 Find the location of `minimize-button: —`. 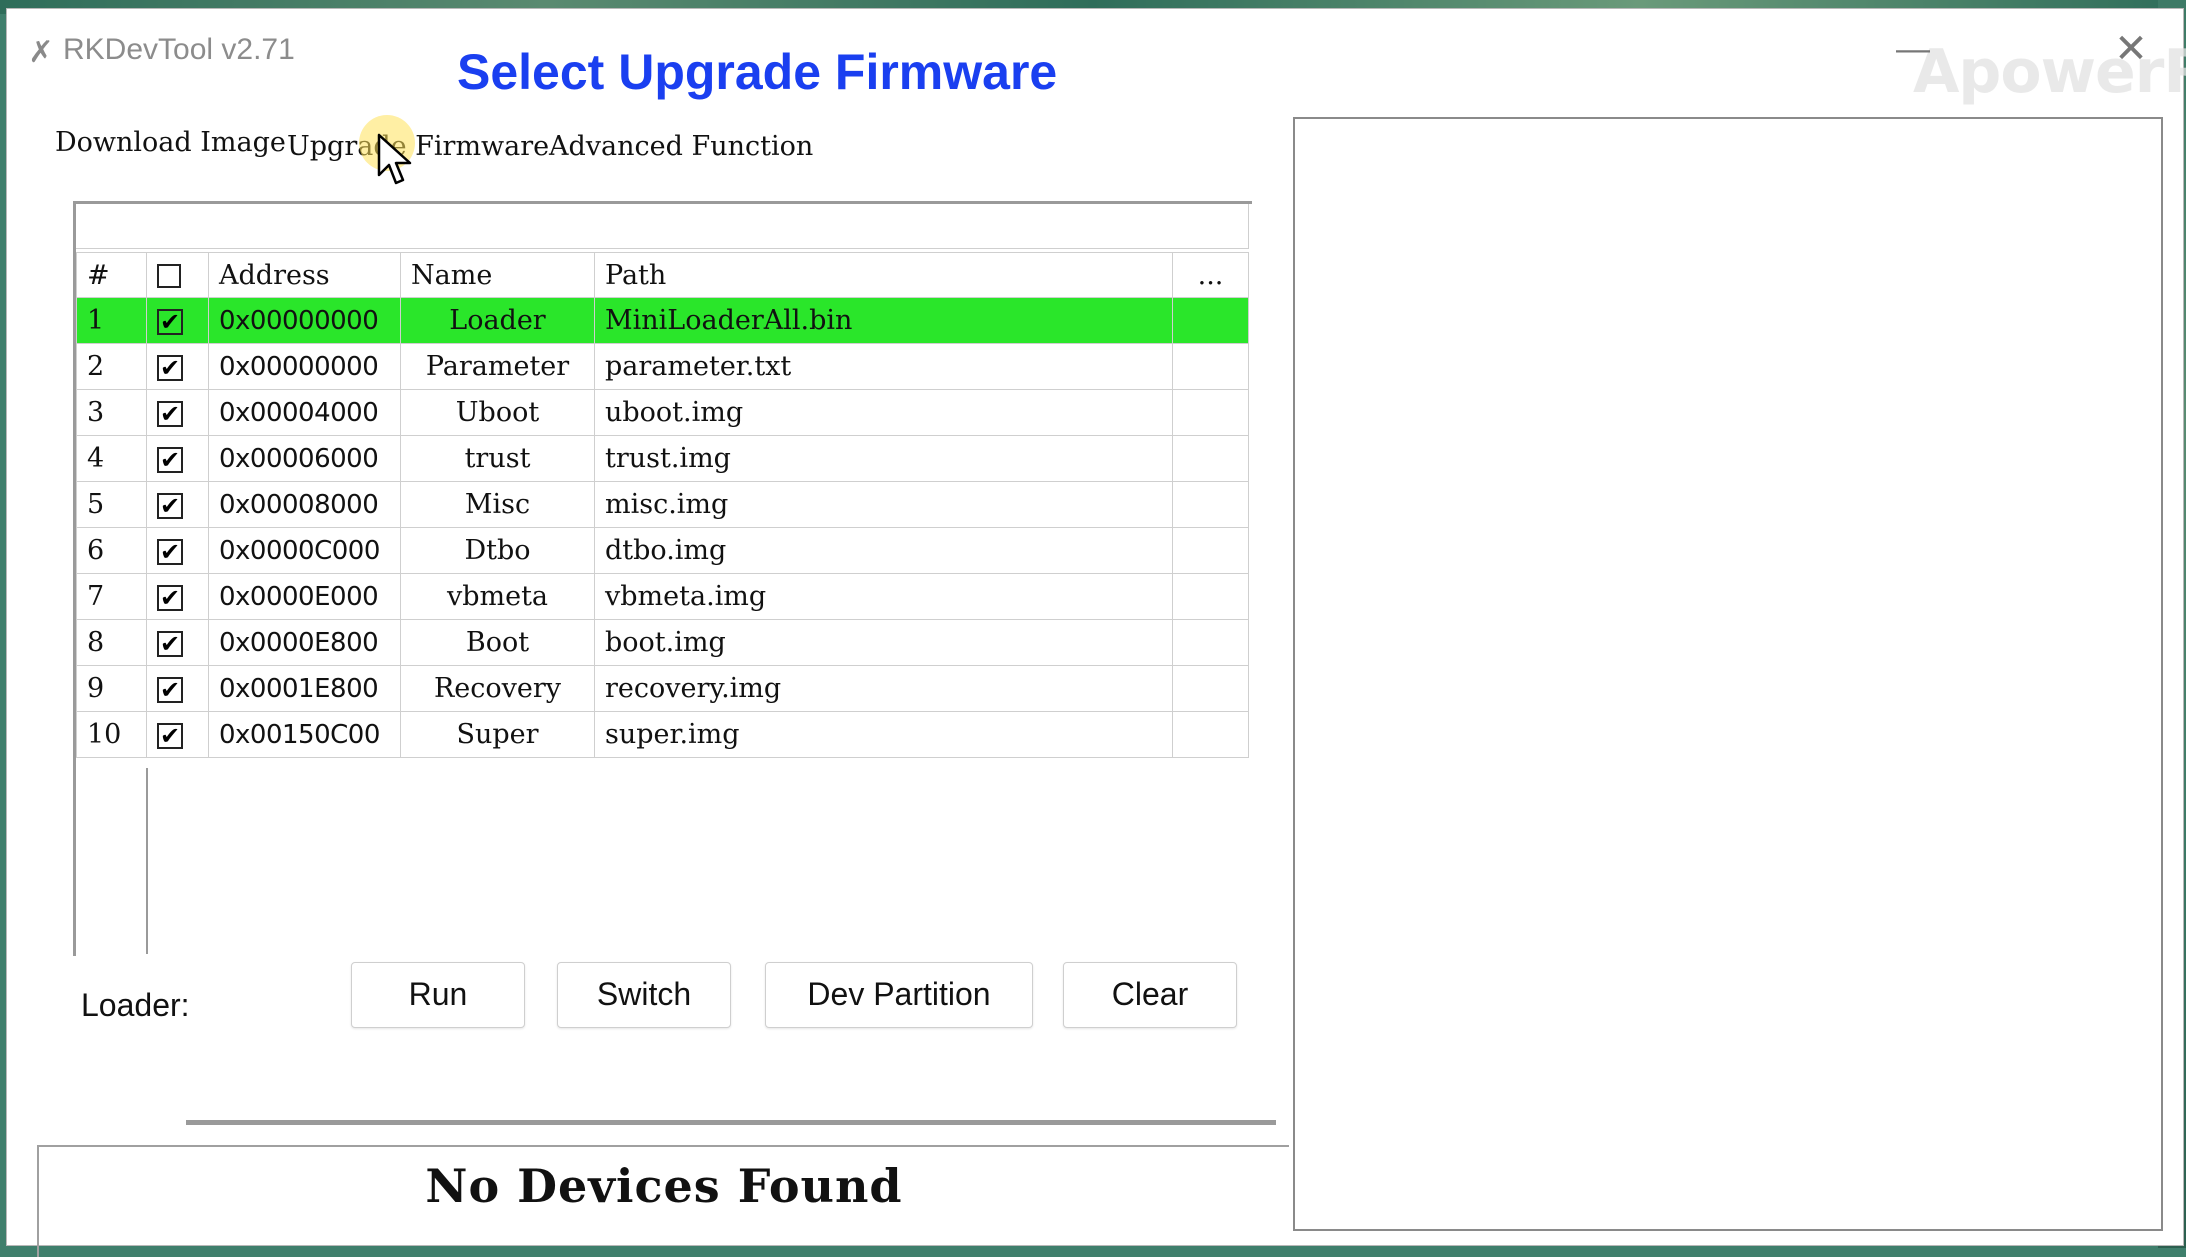

minimize-button: — is located at coordinates (1913, 49).